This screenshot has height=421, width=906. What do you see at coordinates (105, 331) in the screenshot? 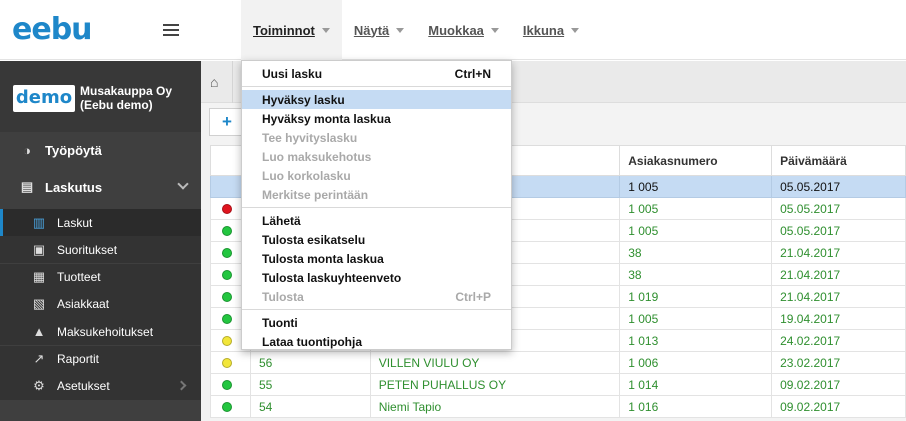
I see `sidebar-item-label: Maksukehoitukset` at bounding box center [105, 331].